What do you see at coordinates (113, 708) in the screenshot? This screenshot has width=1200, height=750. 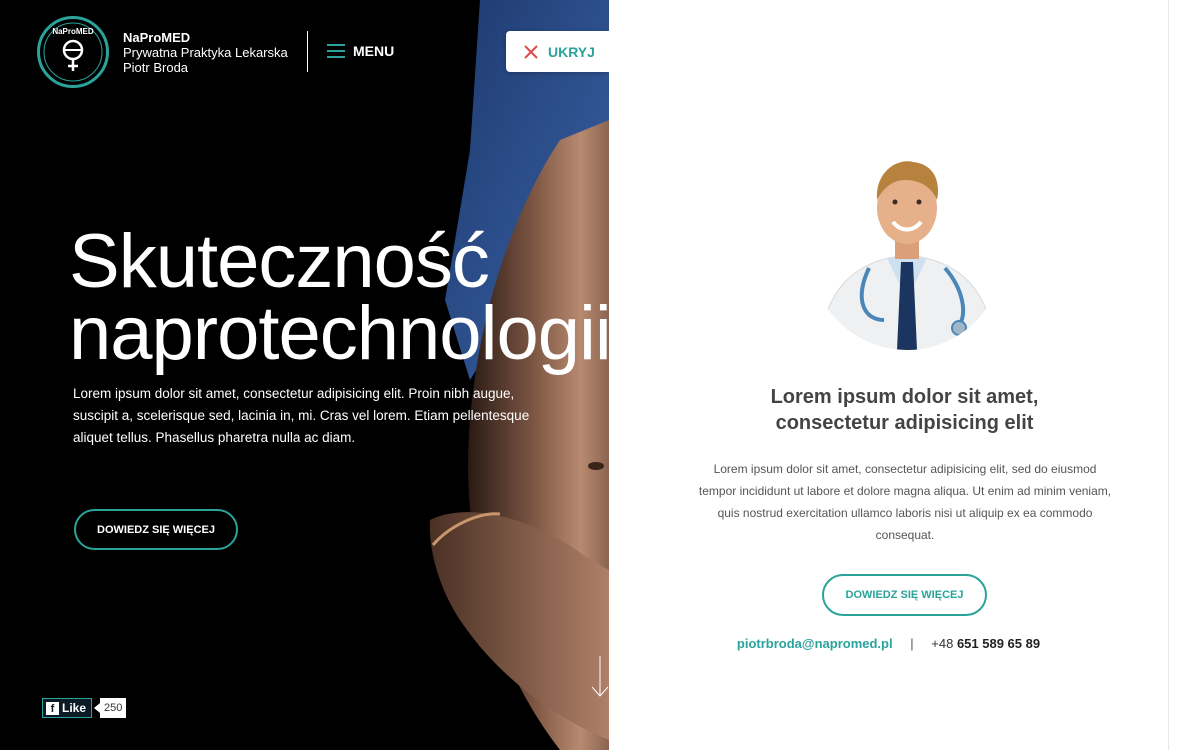 I see `facebook-like-count: 250` at bounding box center [113, 708].